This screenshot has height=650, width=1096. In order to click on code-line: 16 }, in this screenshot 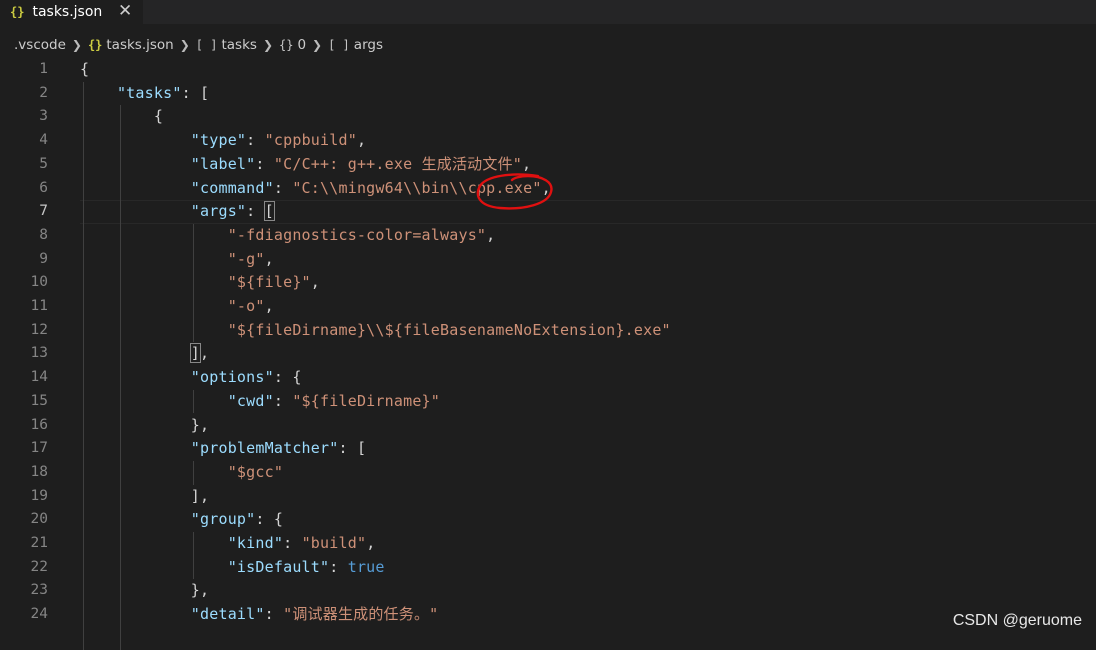, I will do `click(548, 426)`.